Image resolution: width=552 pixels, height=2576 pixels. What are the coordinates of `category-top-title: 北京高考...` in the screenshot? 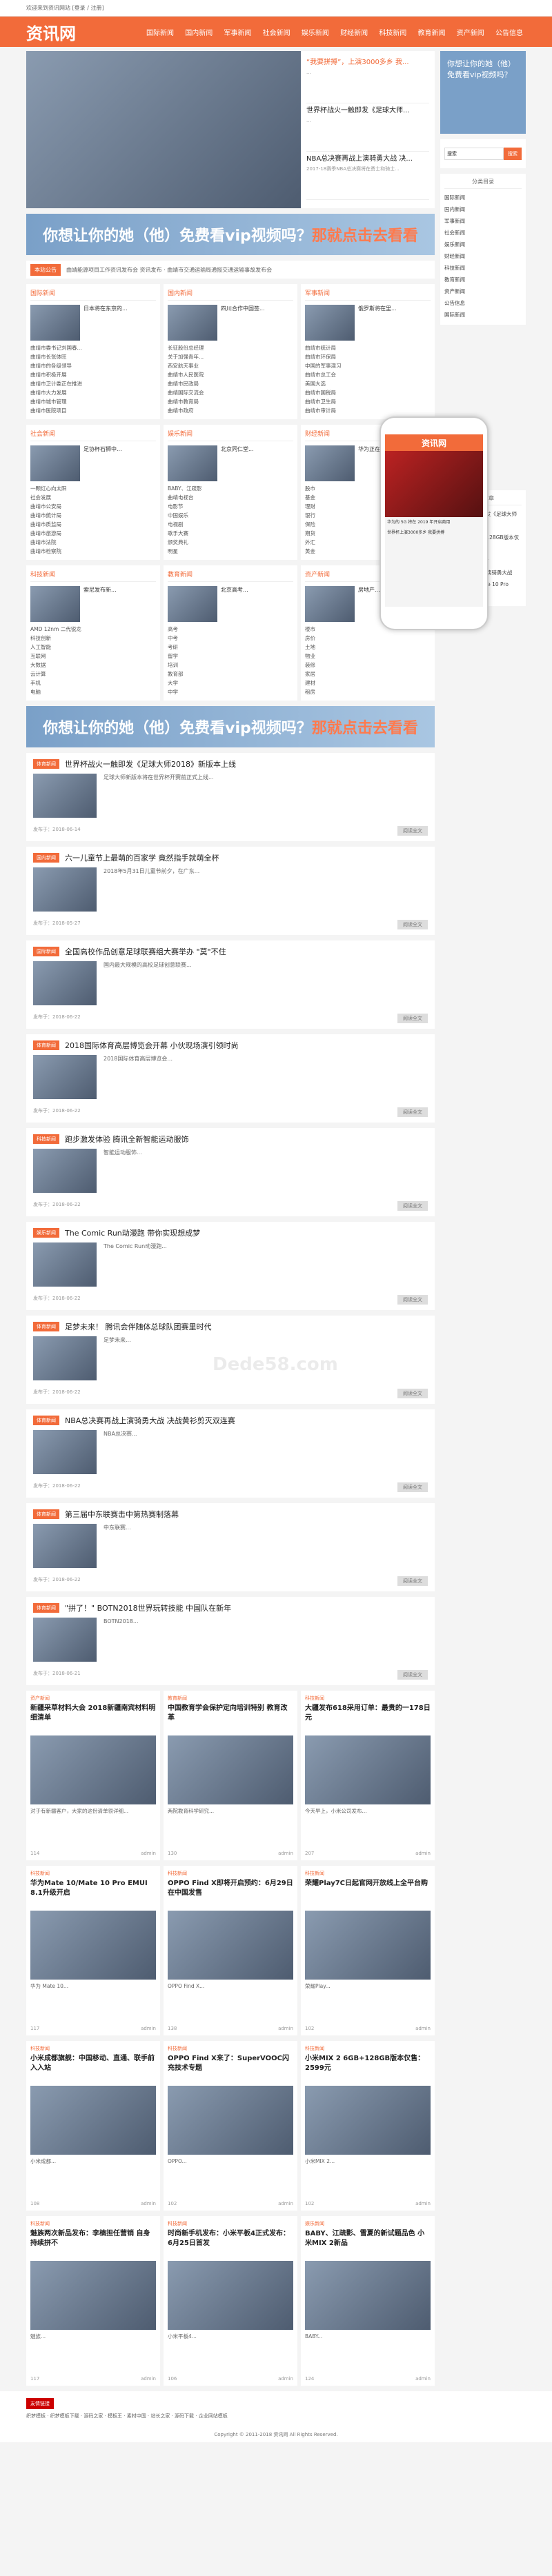 It's located at (255, 604).